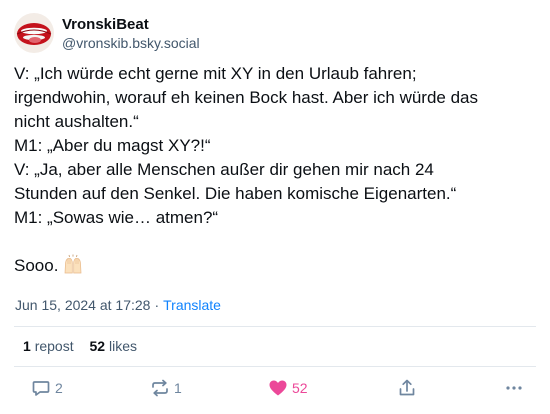 Image resolution: width=550 pixels, height=414 pixels. I want to click on reposts-count: 1, so click(27, 346).